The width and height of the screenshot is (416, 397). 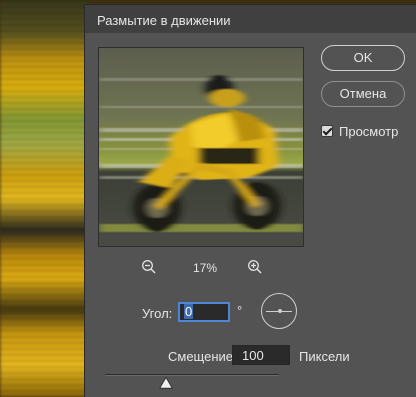 I want to click on angle-dial-icon, so click(x=279, y=311).